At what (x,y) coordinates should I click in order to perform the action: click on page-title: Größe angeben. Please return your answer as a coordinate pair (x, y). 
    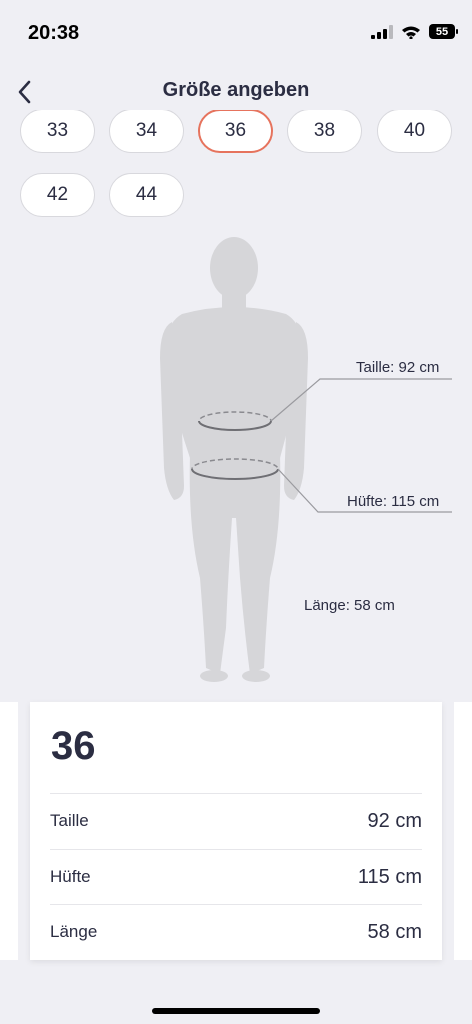
    Looking at the image, I should click on (236, 90).